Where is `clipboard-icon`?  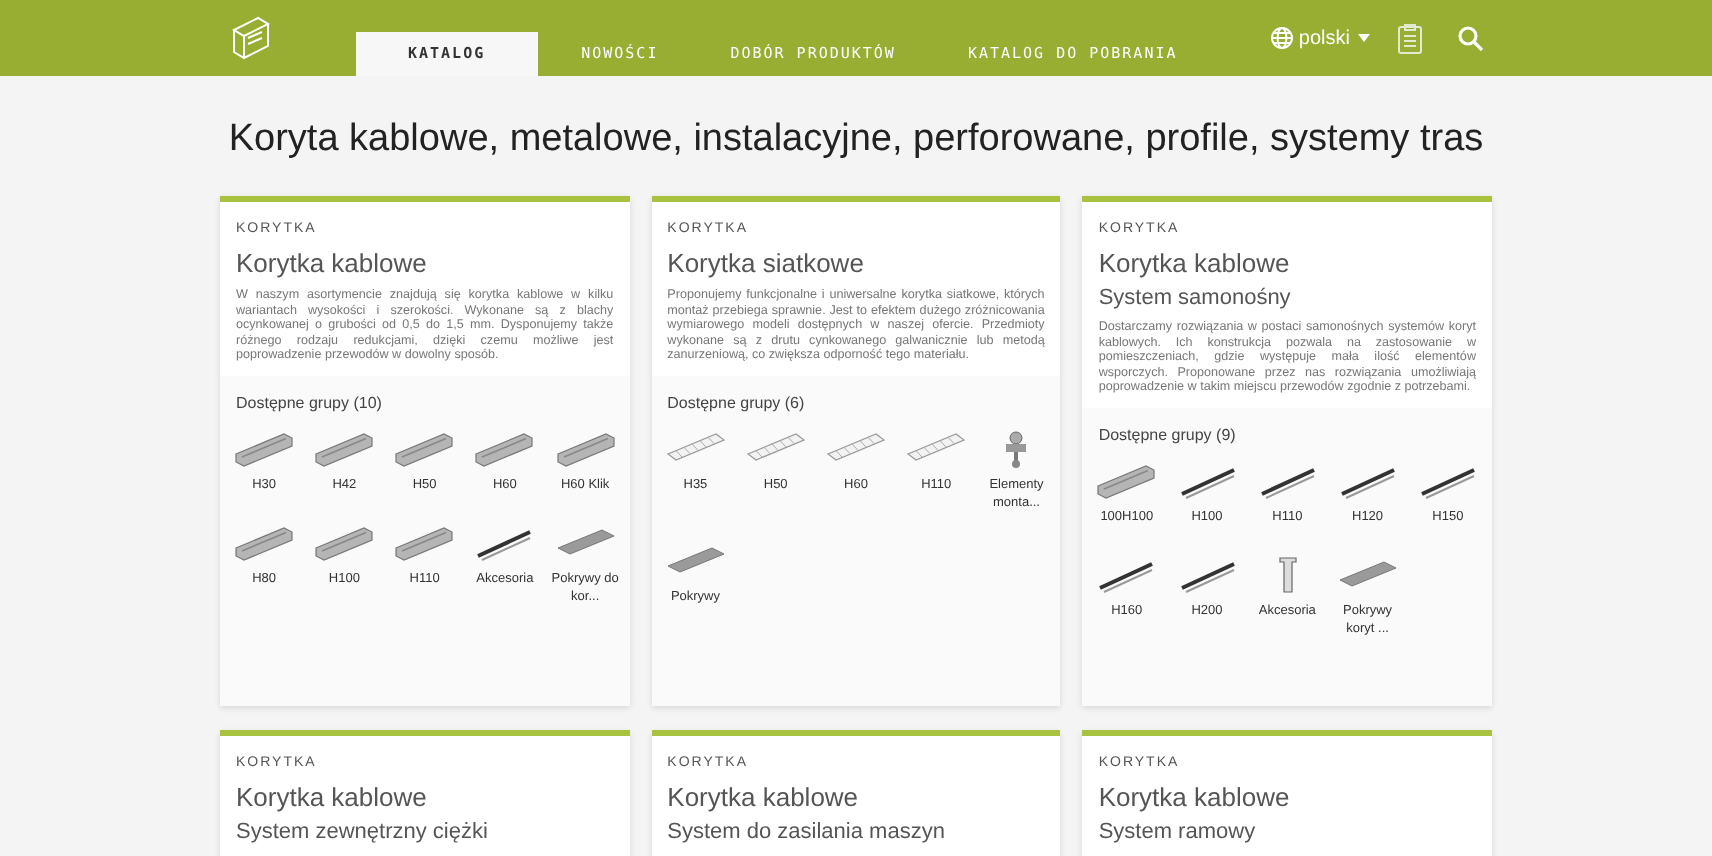 clipboard-icon is located at coordinates (1410, 38).